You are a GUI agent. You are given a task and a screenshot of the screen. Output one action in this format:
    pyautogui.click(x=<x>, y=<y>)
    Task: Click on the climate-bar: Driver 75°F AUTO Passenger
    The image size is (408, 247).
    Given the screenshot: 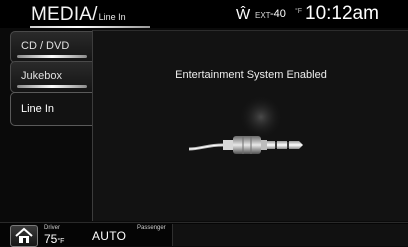 What is the action you would take?
    pyautogui.click(x=204, y=234)
    